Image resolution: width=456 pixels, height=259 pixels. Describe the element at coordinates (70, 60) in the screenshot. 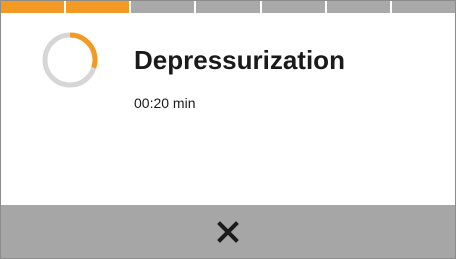

I see `progress-ring` at that location.